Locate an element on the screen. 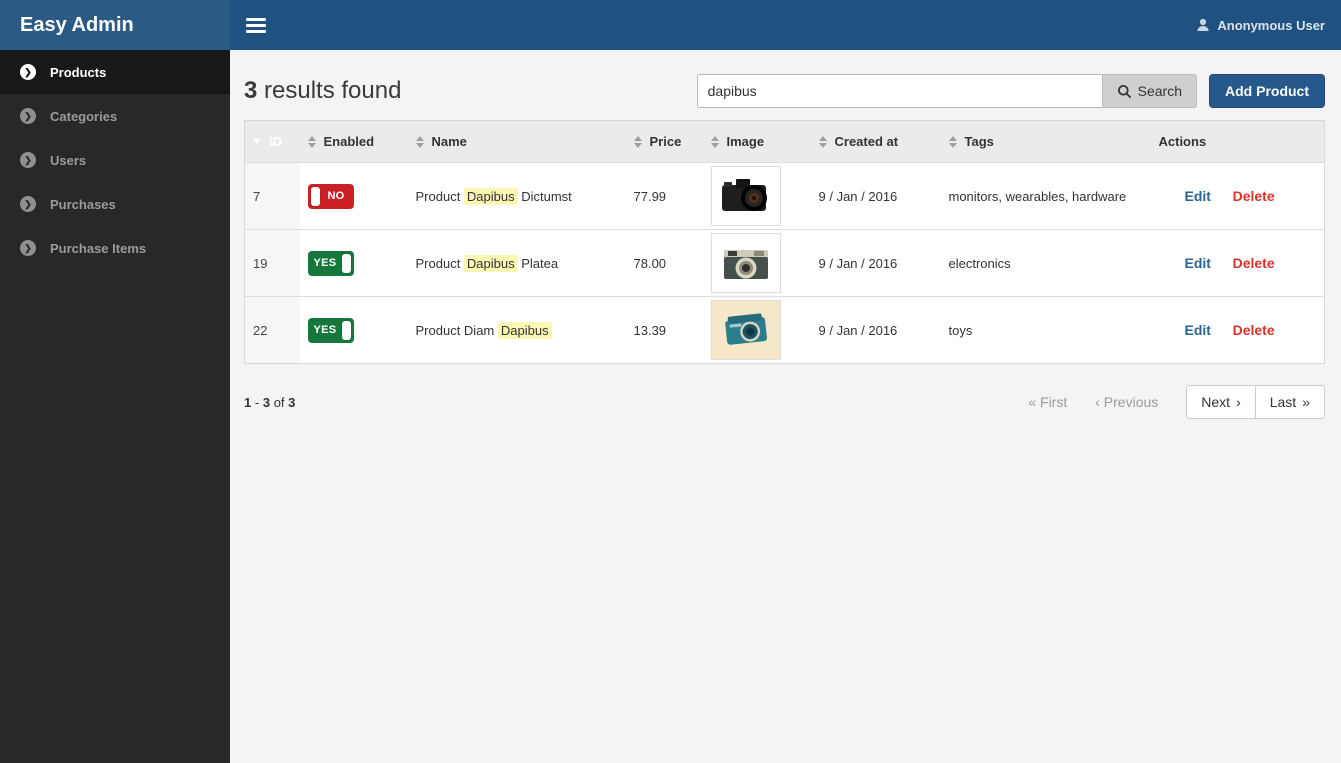  cell-name: Product Dapibus Platea is located at coordinates (516, 263).